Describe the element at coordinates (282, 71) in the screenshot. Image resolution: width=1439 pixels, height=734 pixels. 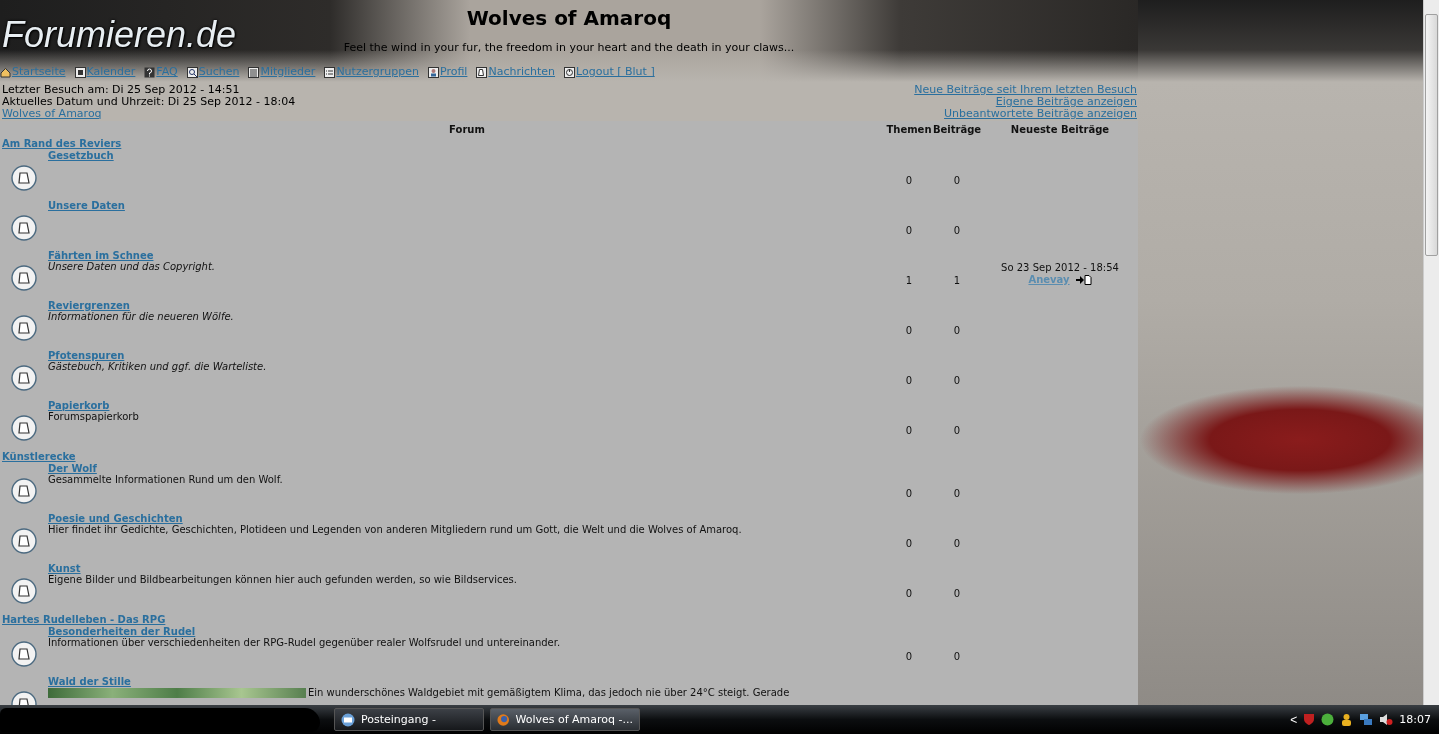
I see `nav-link: Mitglieder` at that location.